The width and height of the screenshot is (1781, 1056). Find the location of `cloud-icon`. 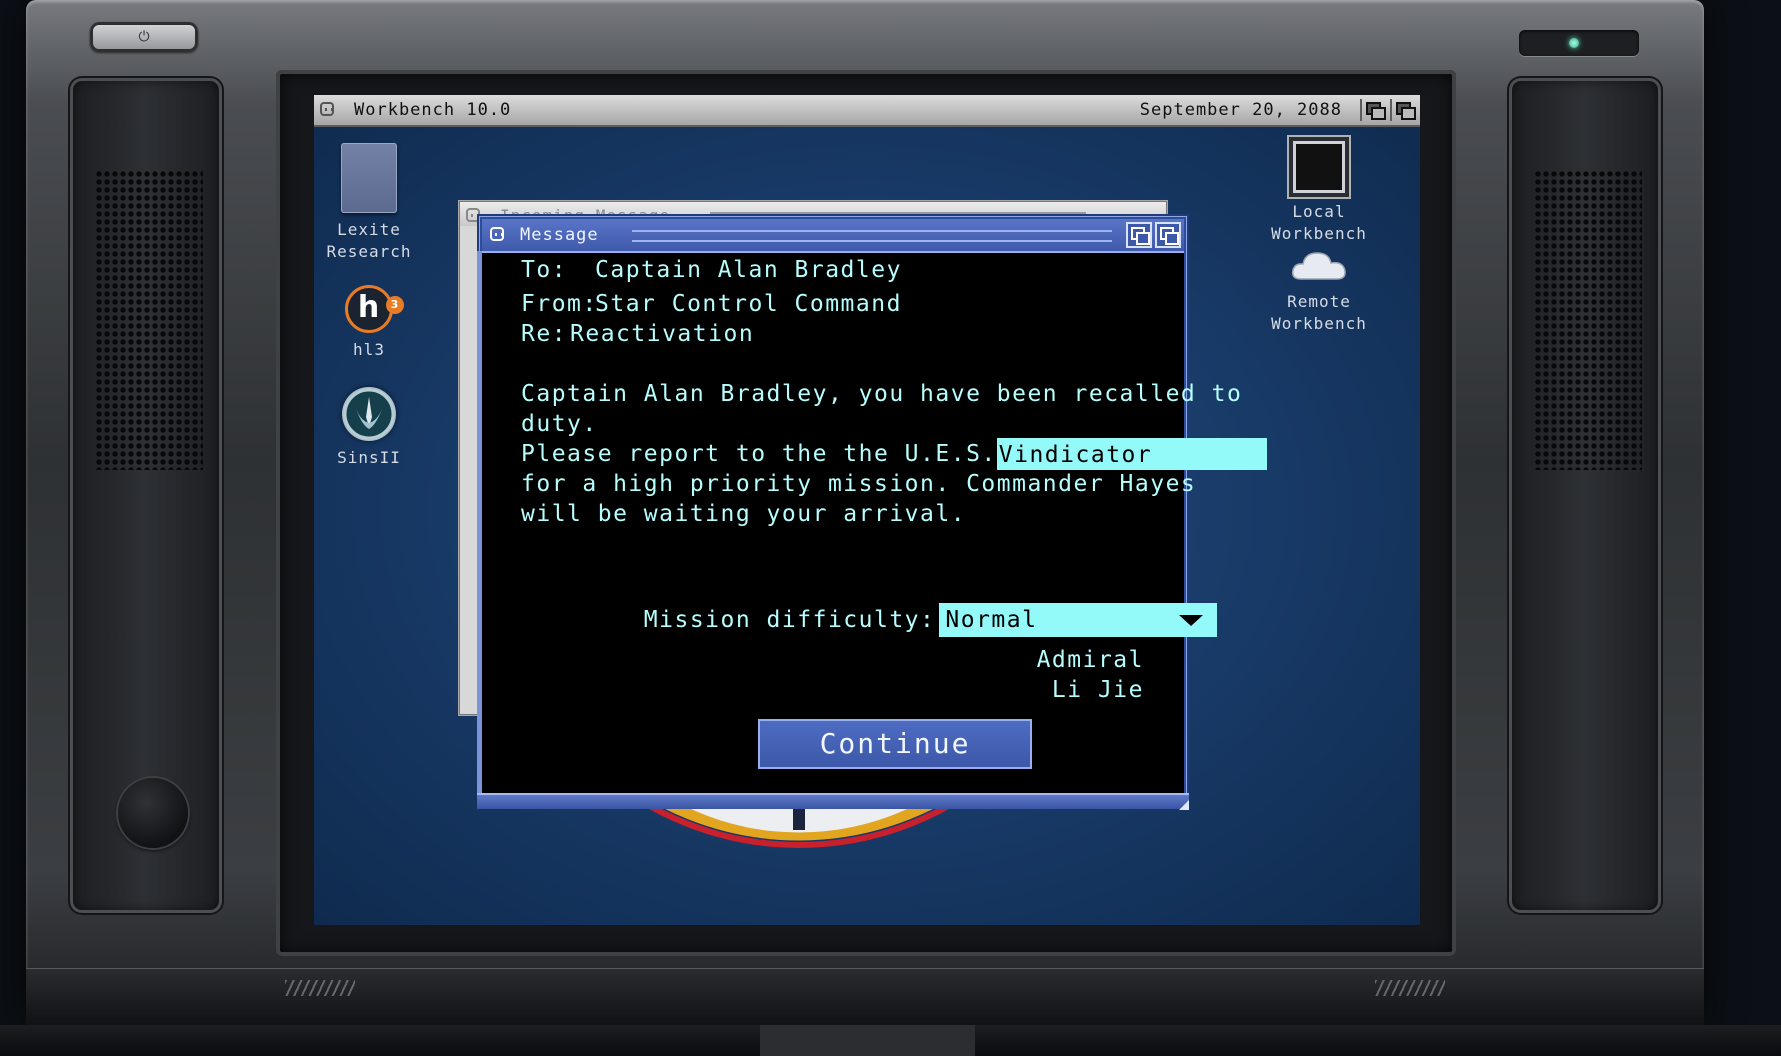

cloud-icon is located at coordinates (1318, 266).